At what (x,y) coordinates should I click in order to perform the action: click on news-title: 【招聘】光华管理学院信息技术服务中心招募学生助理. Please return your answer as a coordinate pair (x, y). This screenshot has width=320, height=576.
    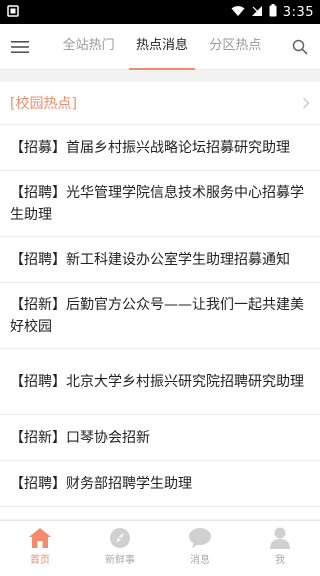
    Looking at the image, I should click on (157, 203).